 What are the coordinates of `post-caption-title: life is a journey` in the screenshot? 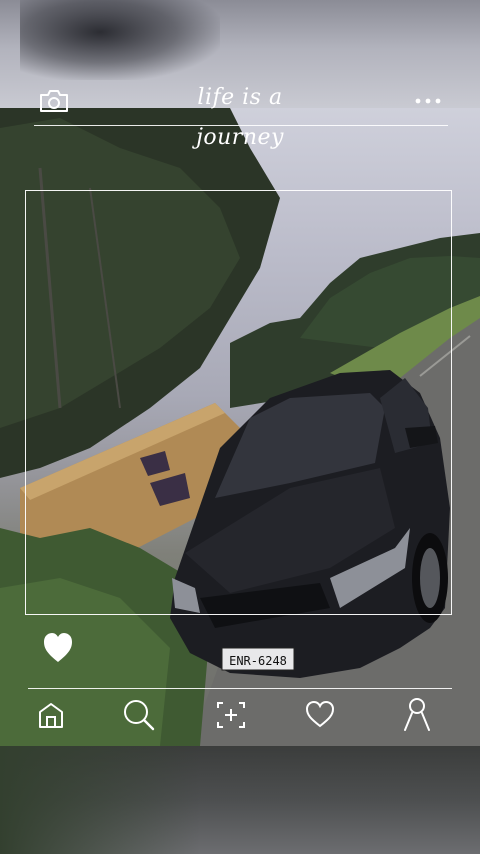 It's located at (240, 117).